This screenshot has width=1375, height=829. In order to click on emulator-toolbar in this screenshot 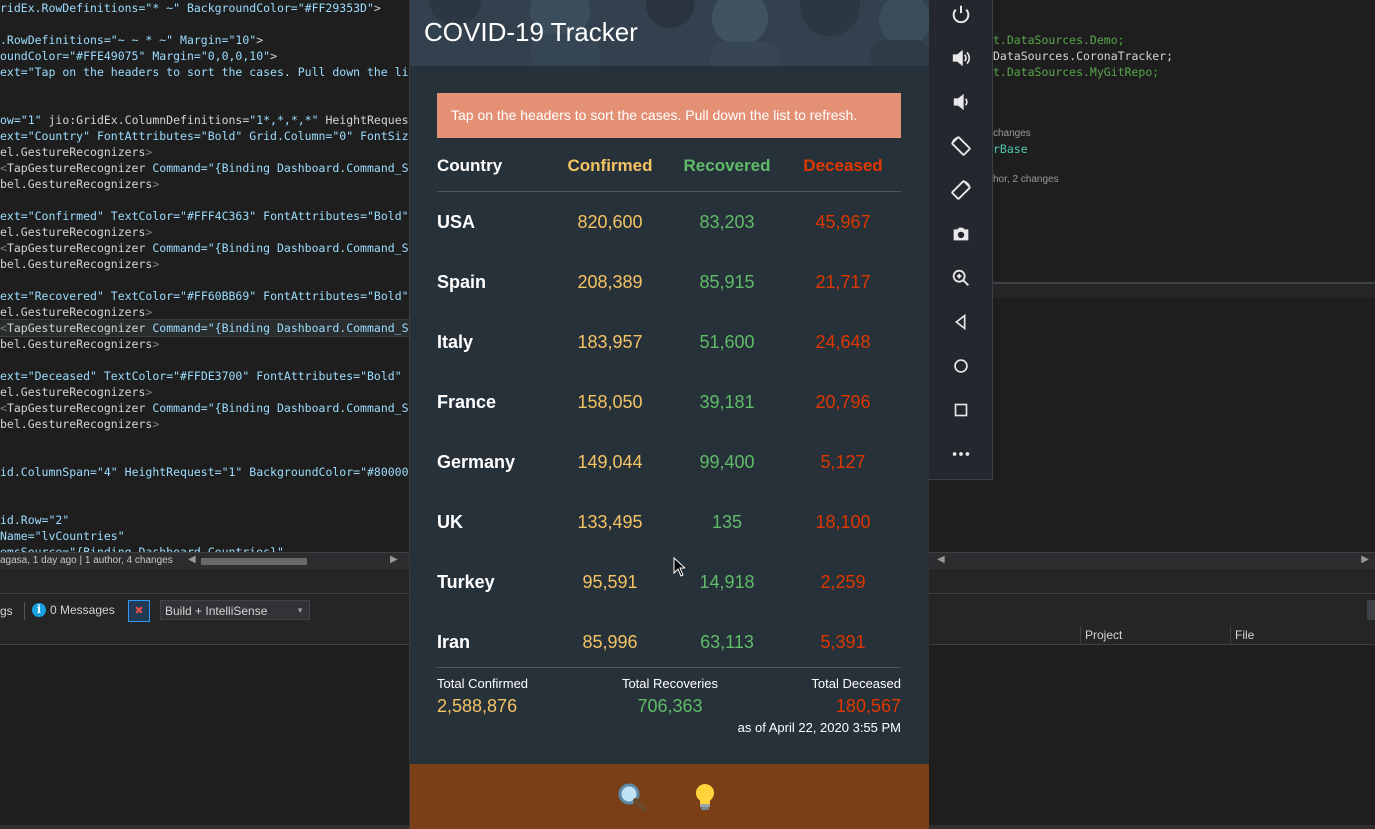, I will do `click(961, 240)`.